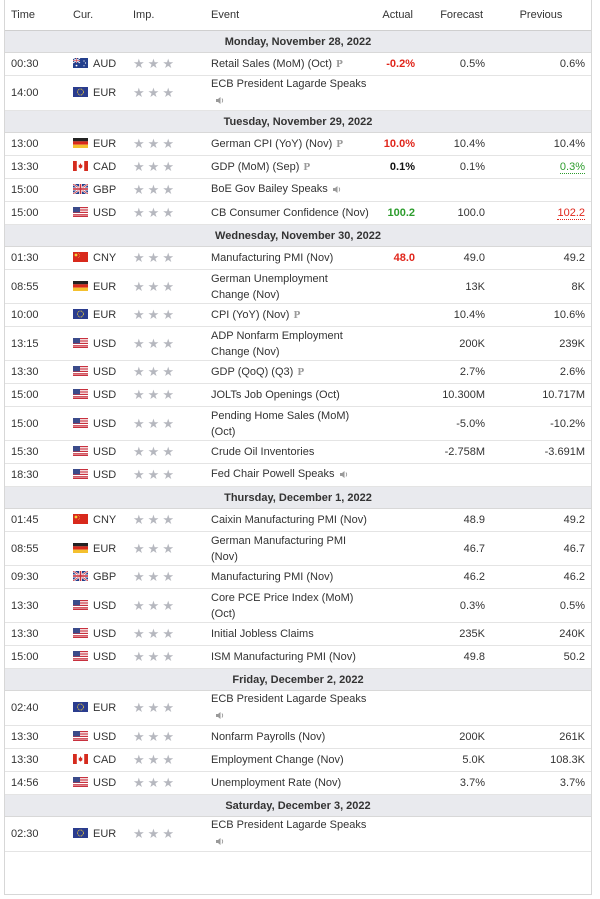 The height and width of the screenshot is (899, 600). What do you see at coordinates (278, 549) in the screenshot?
I see `event-name: German Manufacturing PMI (Nov)` at bounding box center [278, 549].